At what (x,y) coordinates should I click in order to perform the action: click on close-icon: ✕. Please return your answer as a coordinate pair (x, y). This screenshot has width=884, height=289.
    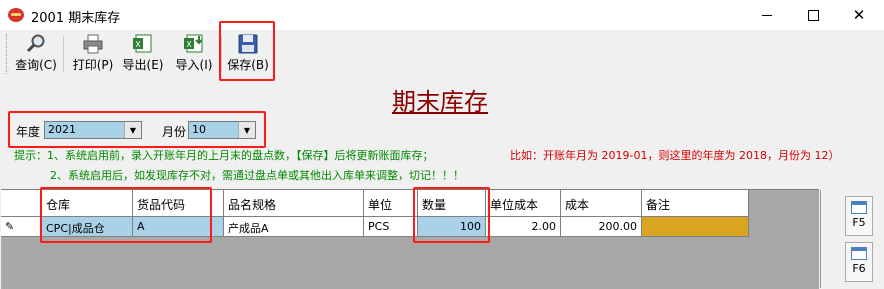
    Looking at the image, I should click on (859, 15).